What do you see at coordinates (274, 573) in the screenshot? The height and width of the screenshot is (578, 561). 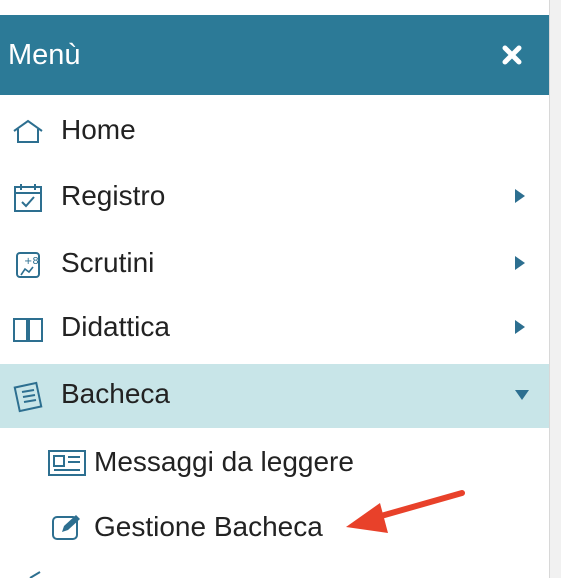 I see `next-menu-item-partial` at bounding box center [274, 573].